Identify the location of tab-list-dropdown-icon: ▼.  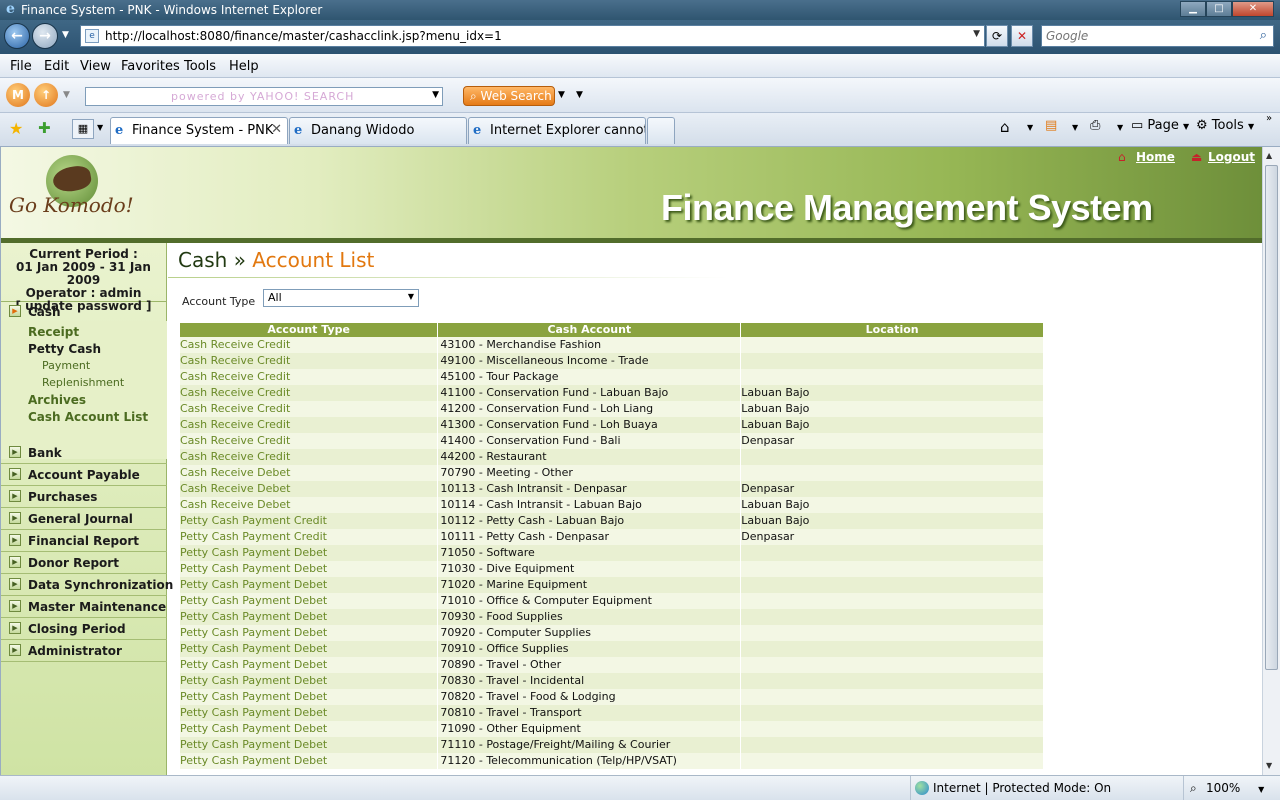
(100, 127).